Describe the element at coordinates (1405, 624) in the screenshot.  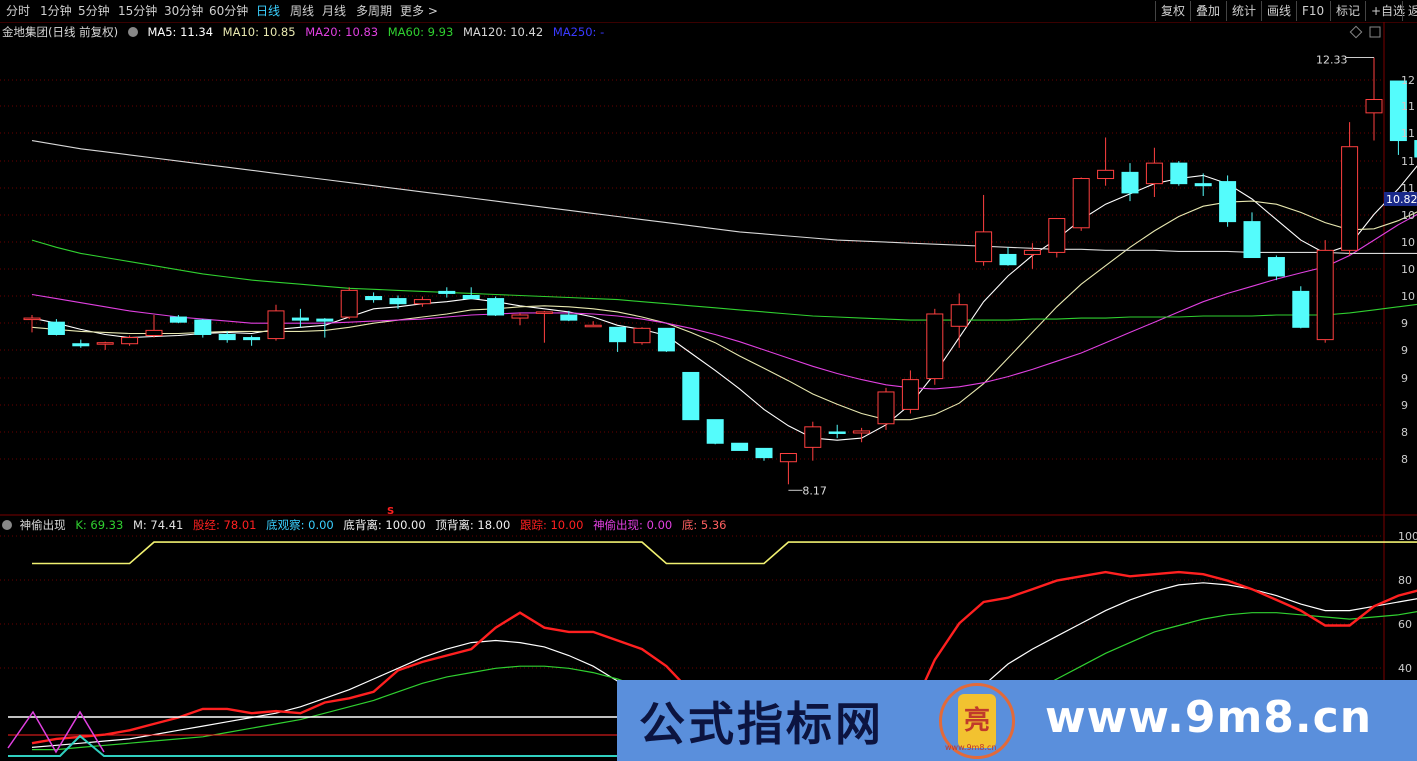
I see `sub-tick-label: 60` at that location.